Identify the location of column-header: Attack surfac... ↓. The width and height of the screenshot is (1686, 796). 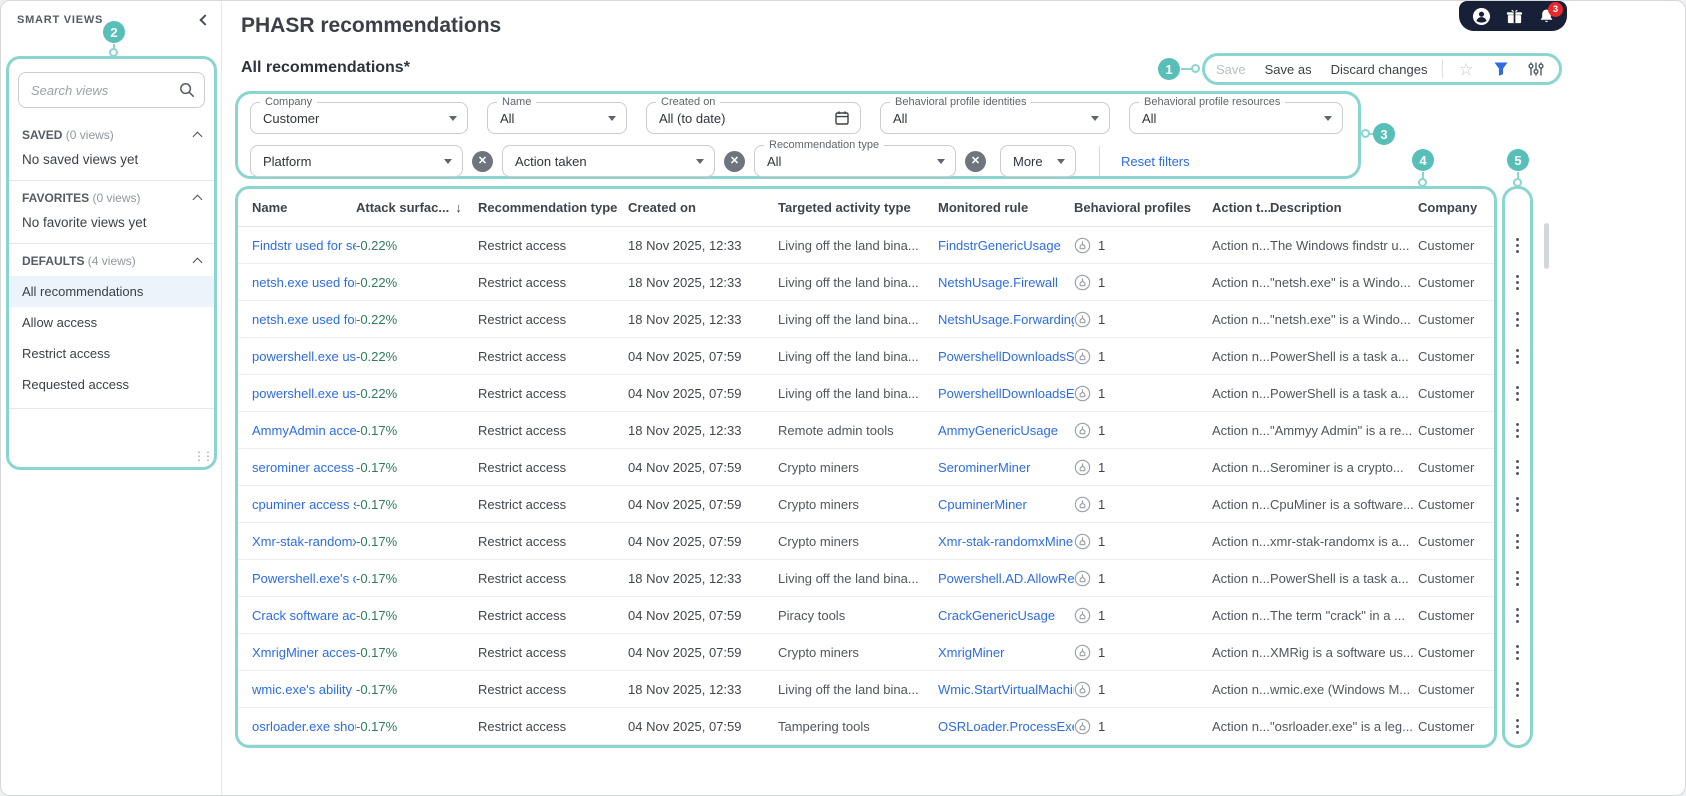
(417, 207).